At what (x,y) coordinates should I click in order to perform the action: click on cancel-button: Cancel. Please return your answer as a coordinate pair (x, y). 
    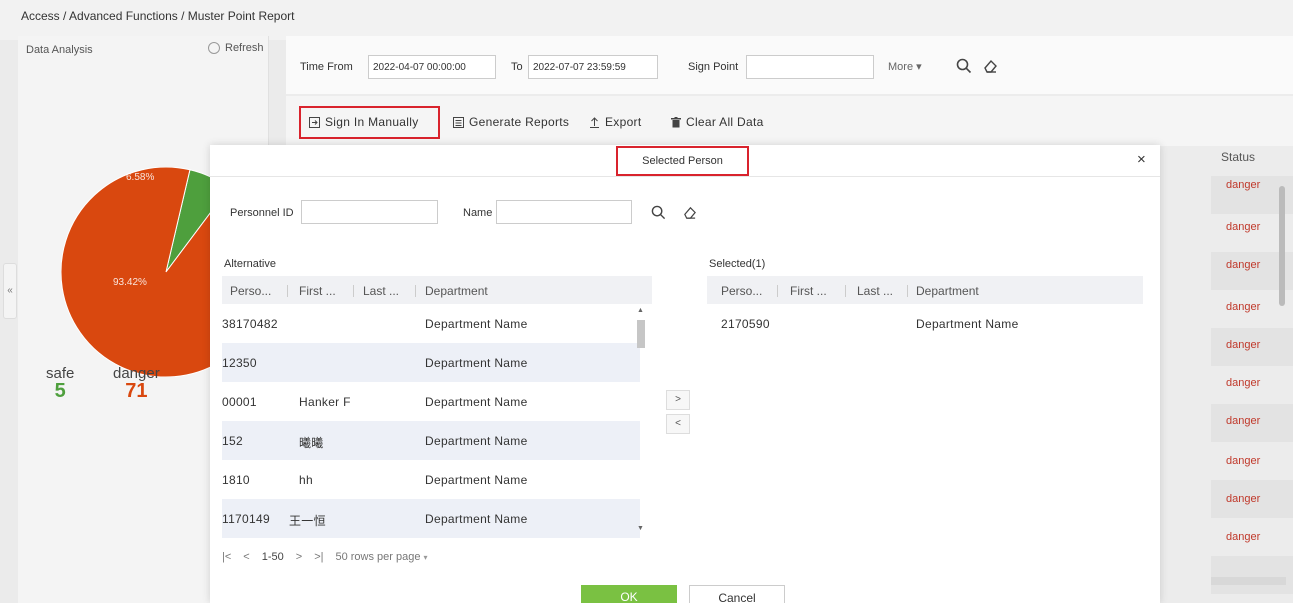
    Looking at the image, I should click on (737, 594).